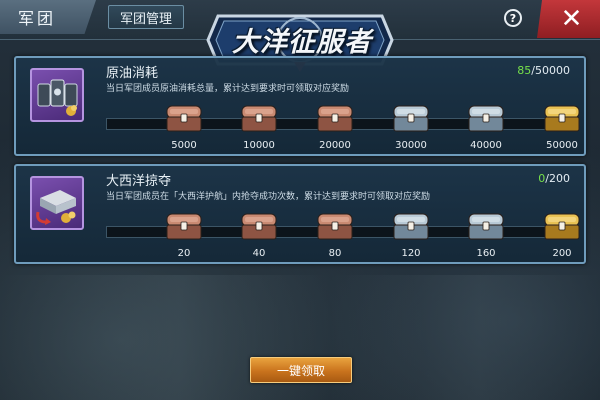 The image size is (600, 400). What do you see at coordinates (184, 253) in the screenshot?
I see `milestone-label: 20` at bounding box center [184, 253].